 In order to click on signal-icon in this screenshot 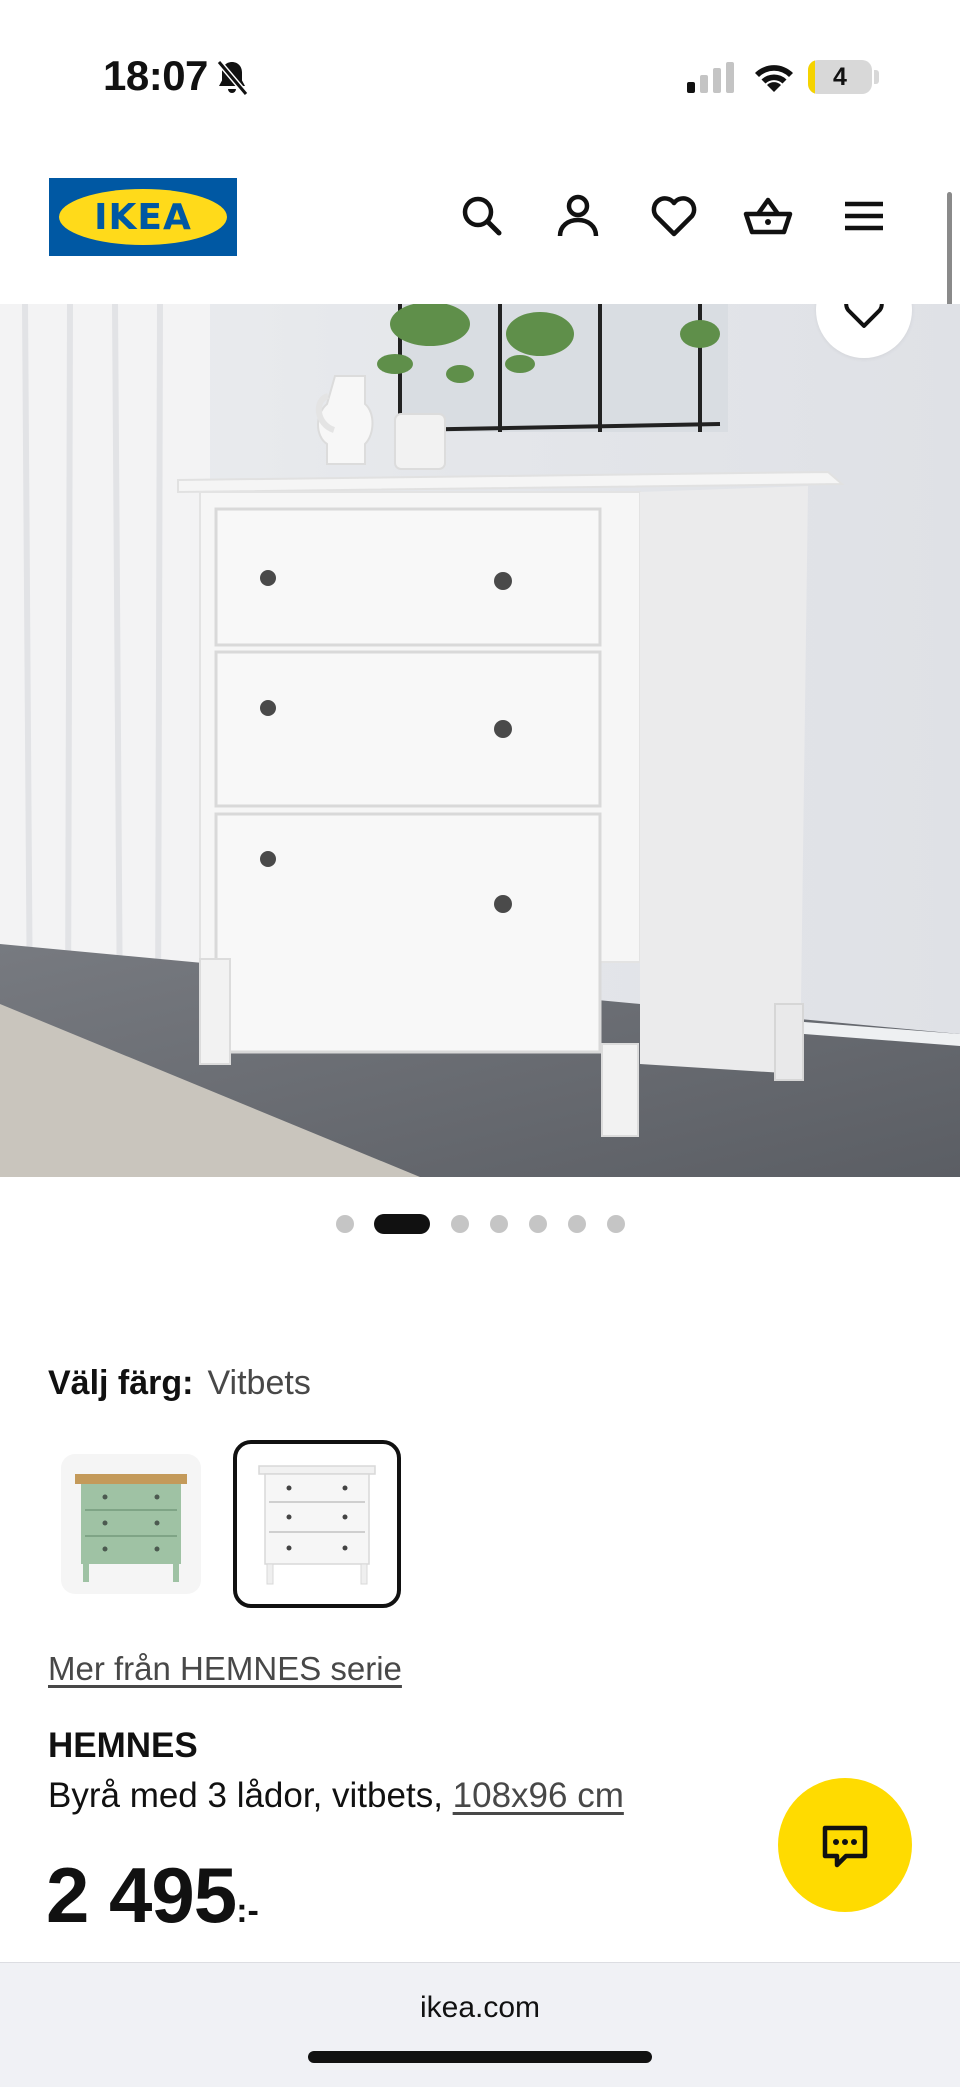, I will do `click(710, 77)`.